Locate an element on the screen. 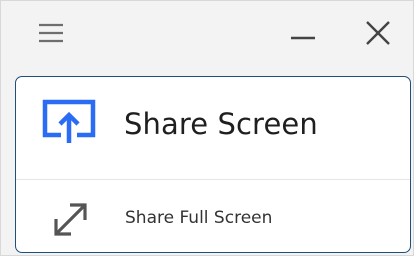  minimize-button is located at coordinates (303, 35).